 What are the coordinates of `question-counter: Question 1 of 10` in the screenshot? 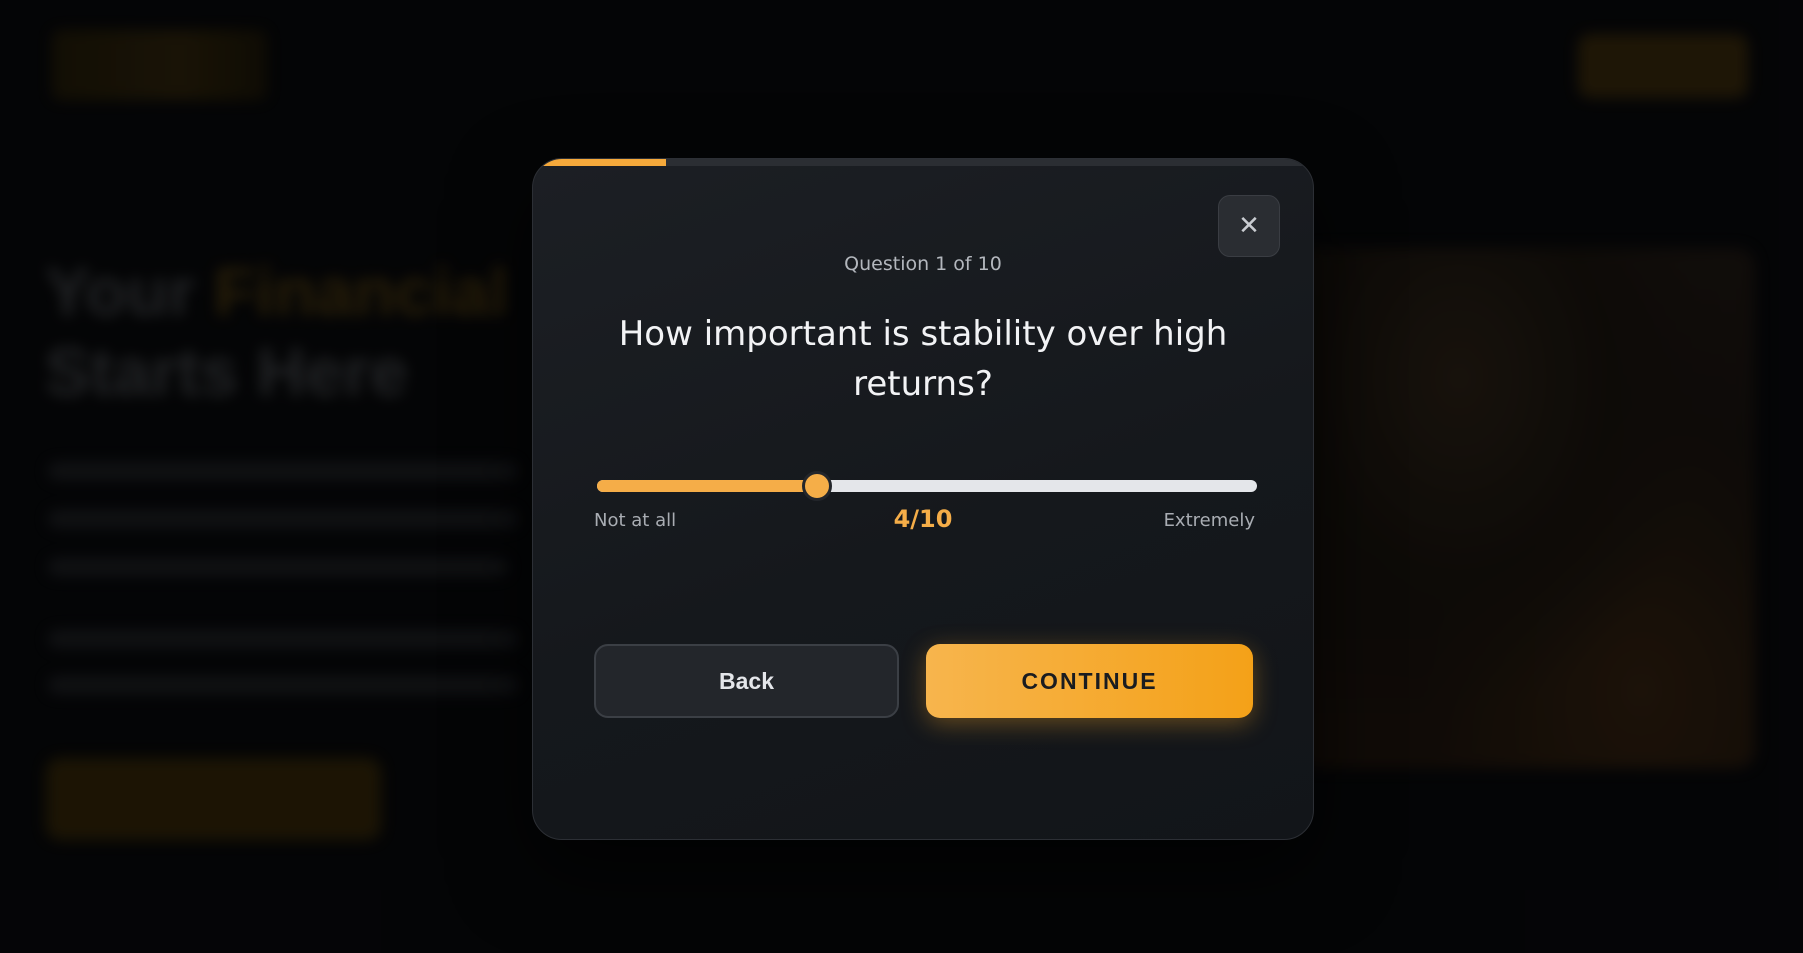 It's located at (923, 264).